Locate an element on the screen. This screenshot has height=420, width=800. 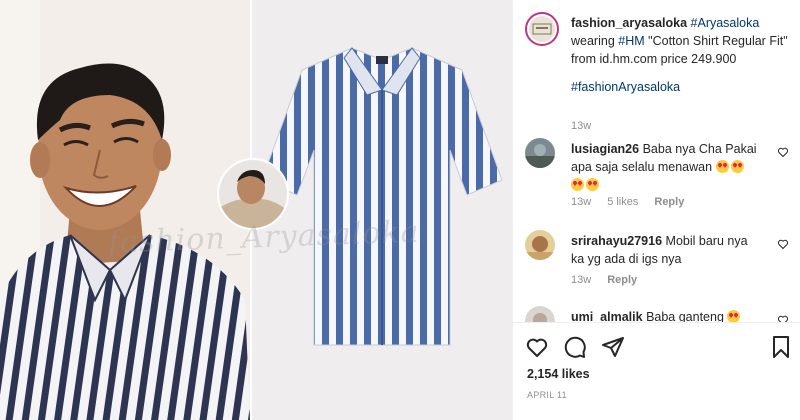
comment-username: srirahayu27916 is located at coordinates (616, 241).